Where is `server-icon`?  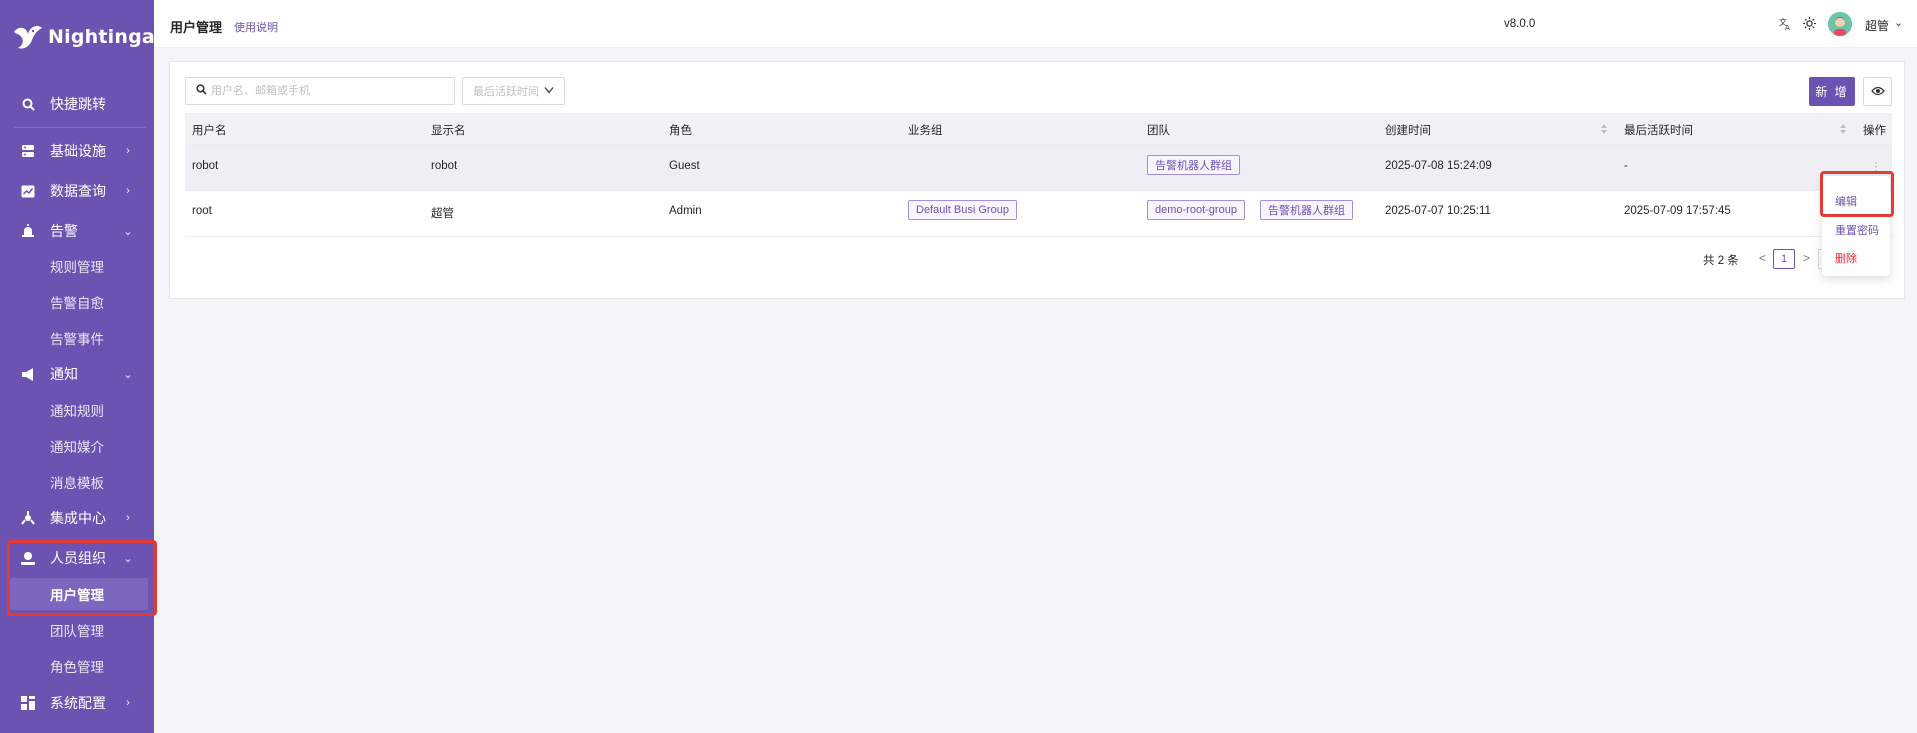 server-icon is located at coordinates (28, 151).